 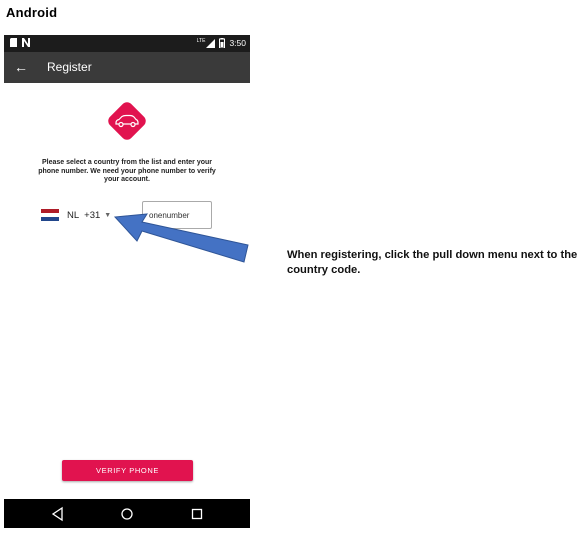 I want to click on android-nav-bar, so click(x=127, y=513).